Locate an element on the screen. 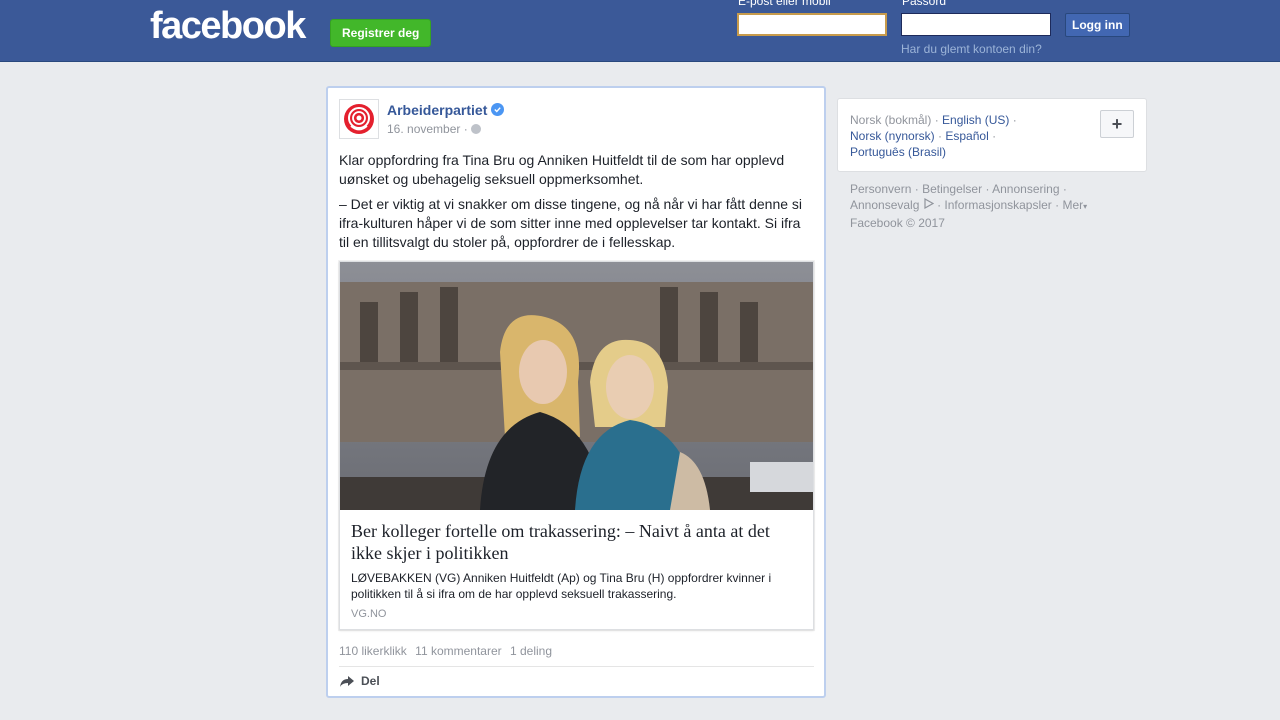 The image size is (1280, 720). forgot-account-link: Har du glemt kontoen din? is located at coordinates (971, 49).